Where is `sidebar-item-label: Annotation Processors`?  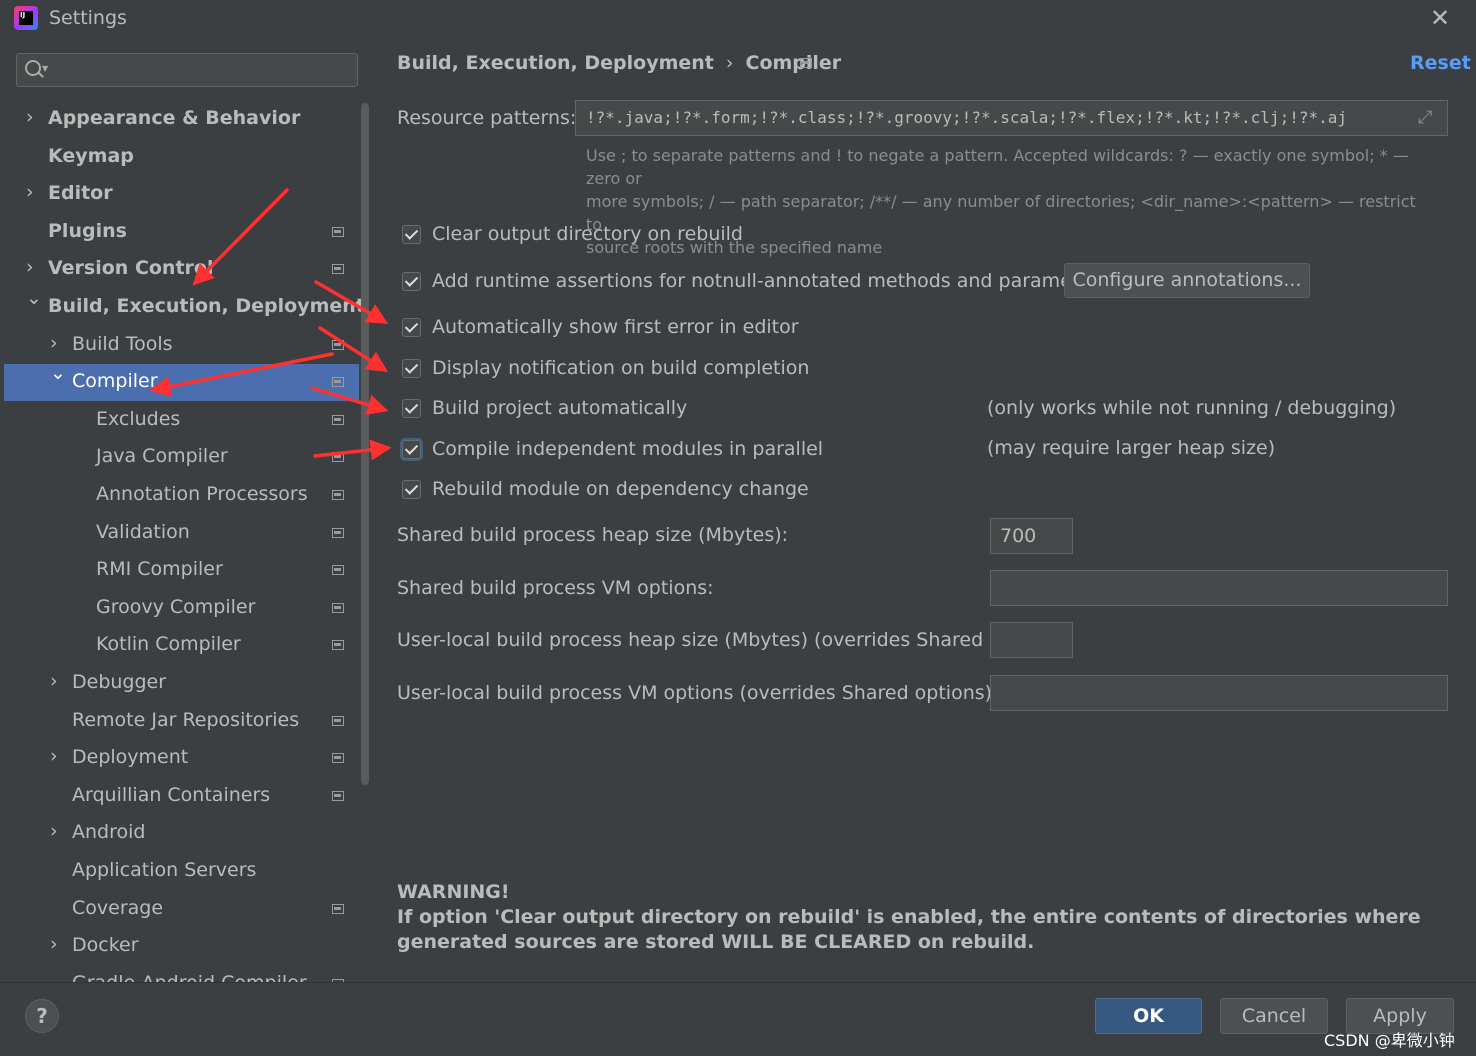 sidebar-item-label: Annotation Processors is located at coordinates (202, 494).